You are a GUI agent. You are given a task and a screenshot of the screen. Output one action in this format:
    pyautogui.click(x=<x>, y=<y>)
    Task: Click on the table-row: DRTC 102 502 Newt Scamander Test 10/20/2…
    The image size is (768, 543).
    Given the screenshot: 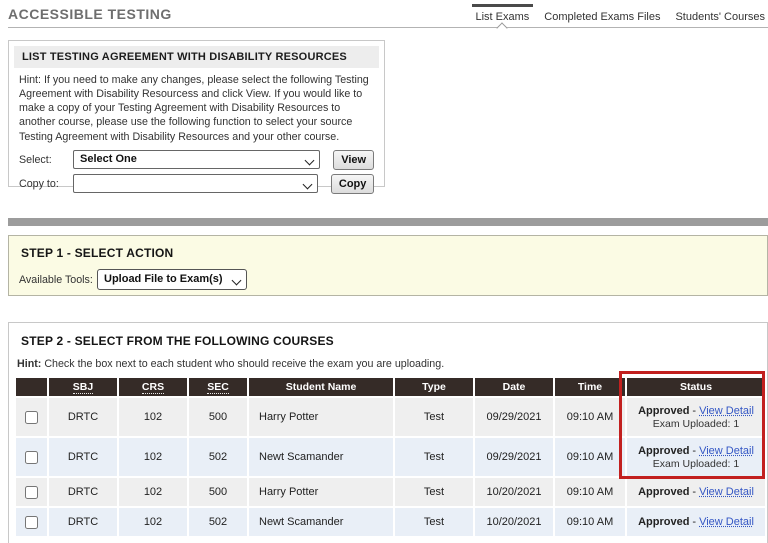 What is the action you would take?
    pyautogui.click(x=390, y=522)
    